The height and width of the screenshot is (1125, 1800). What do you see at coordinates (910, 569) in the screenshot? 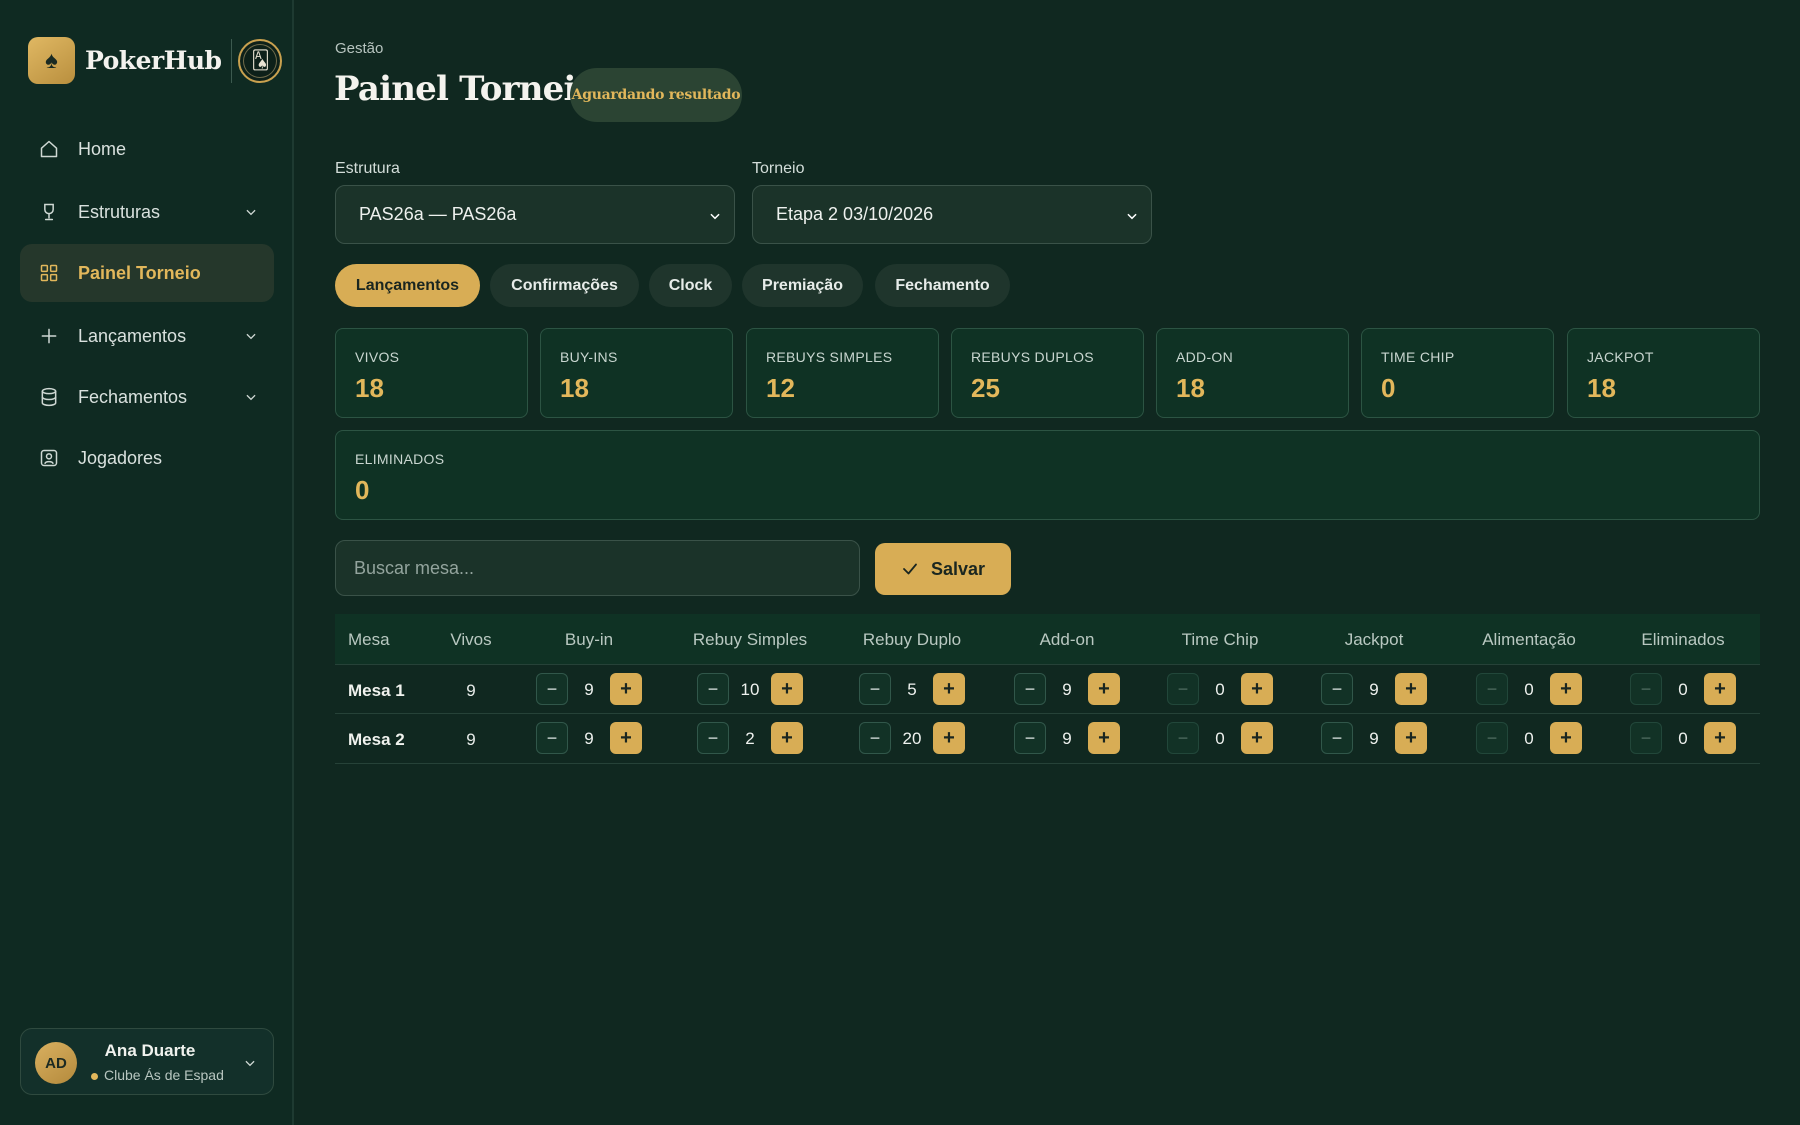
I see `check-icon` at bounding box center [910, 569].